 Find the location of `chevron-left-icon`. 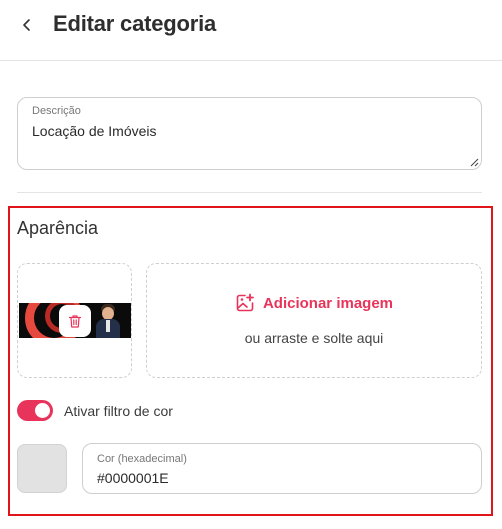

chevron-left-icon is located at coordinates (26, 25).